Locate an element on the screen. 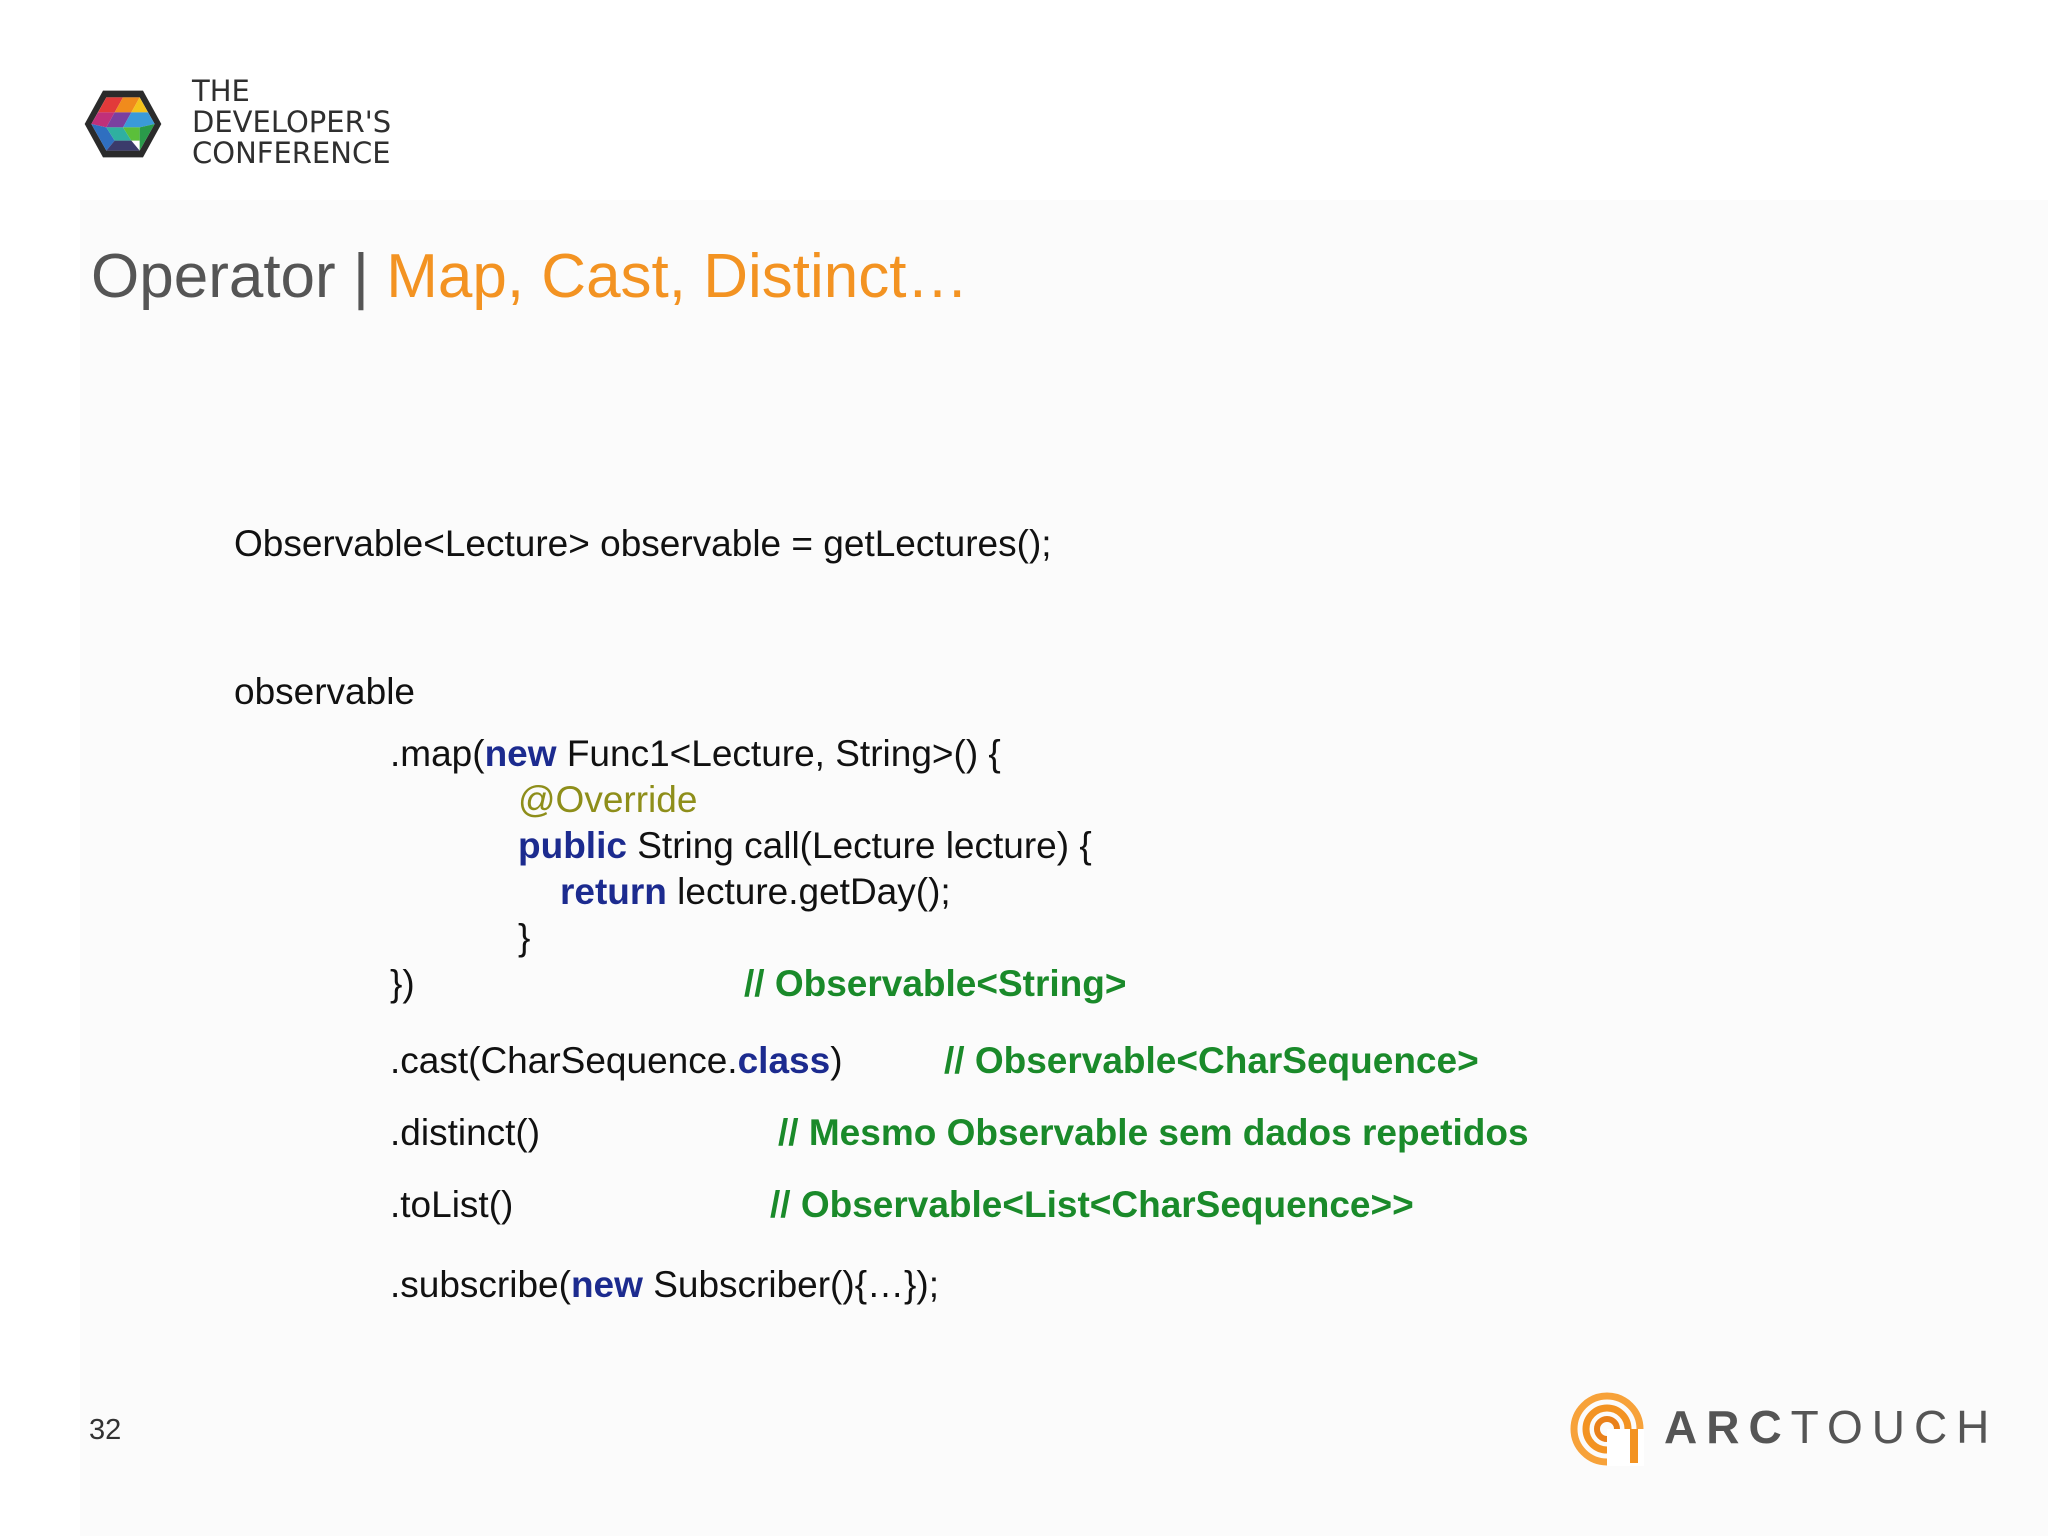 This screenshot has width=2048, height=1536. comment-text: // Observable<List<CharSequence>> is located at coordinates (1092, 1204).